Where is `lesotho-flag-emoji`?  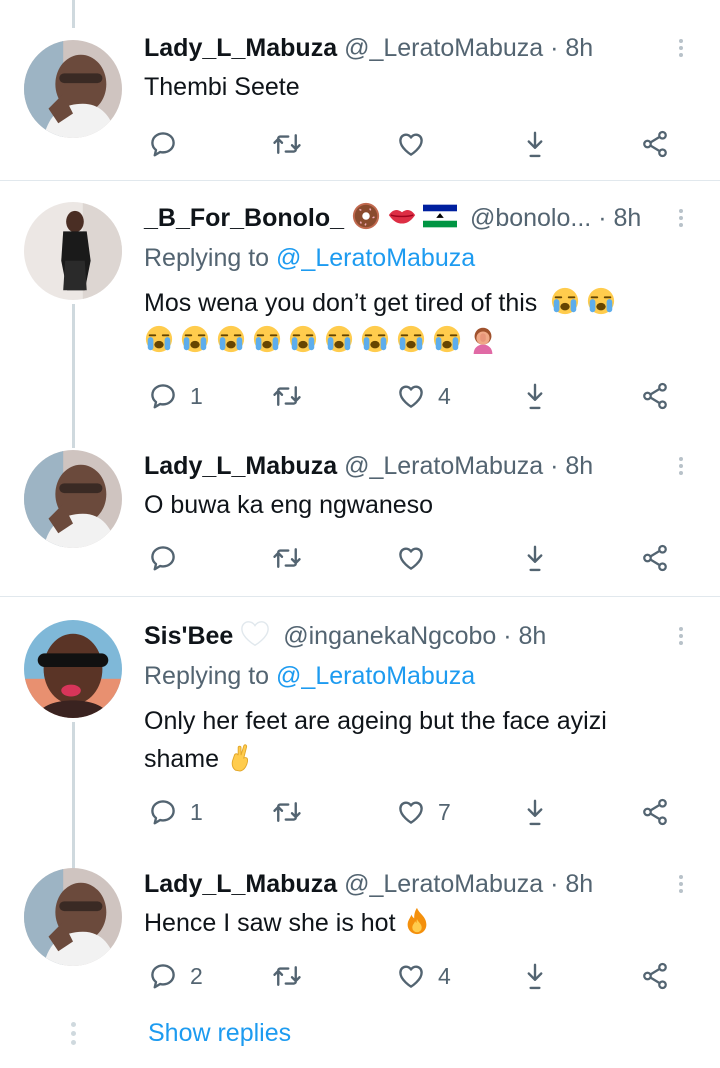
lesotho-flag-emoji is located at coordinates (440, 216).